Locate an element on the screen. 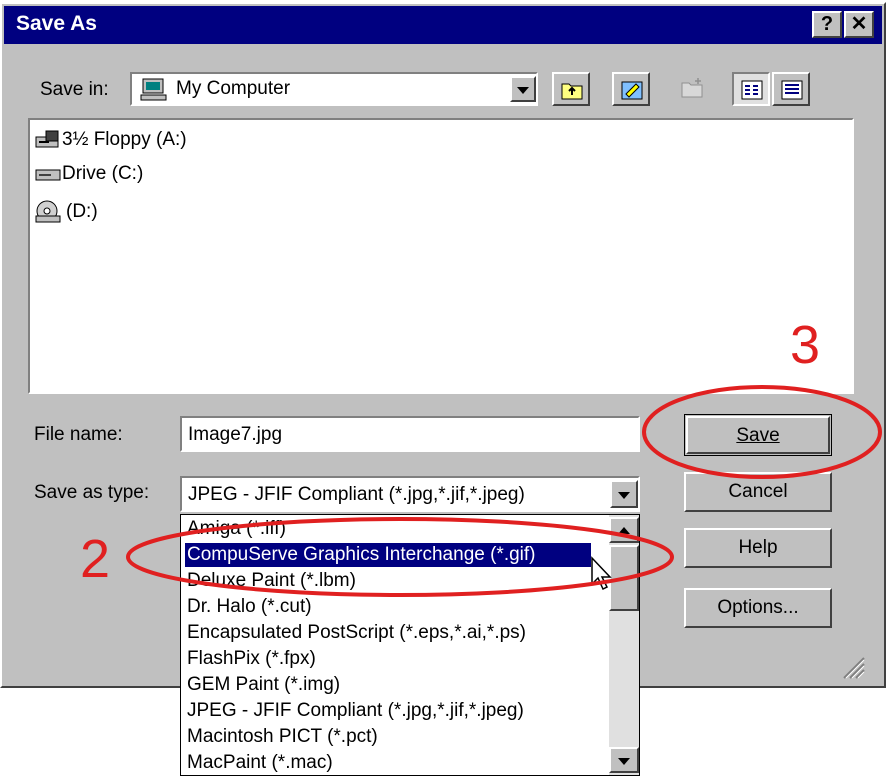 The height and width of the screenshot is (779, 889). list-item: FlashPix (*.fpx) is located at coordinates (250, 659).